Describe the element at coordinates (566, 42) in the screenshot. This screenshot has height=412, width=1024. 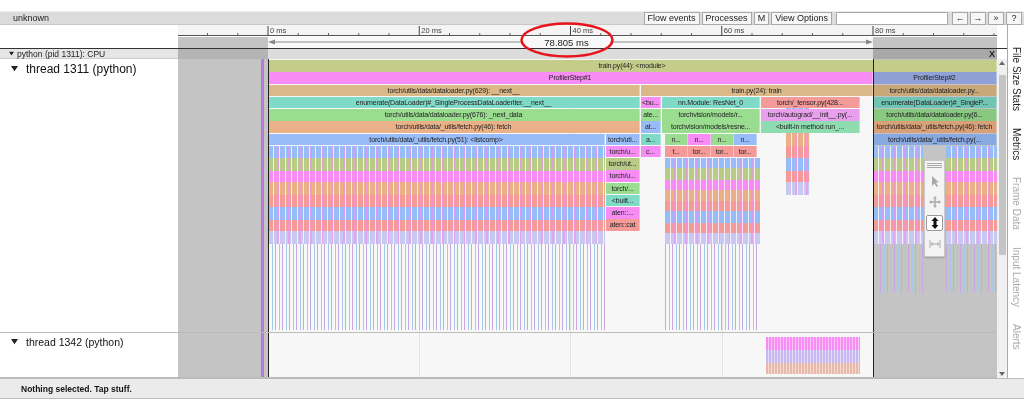
I see `range-duration-label: 78.805 ms` at that location.